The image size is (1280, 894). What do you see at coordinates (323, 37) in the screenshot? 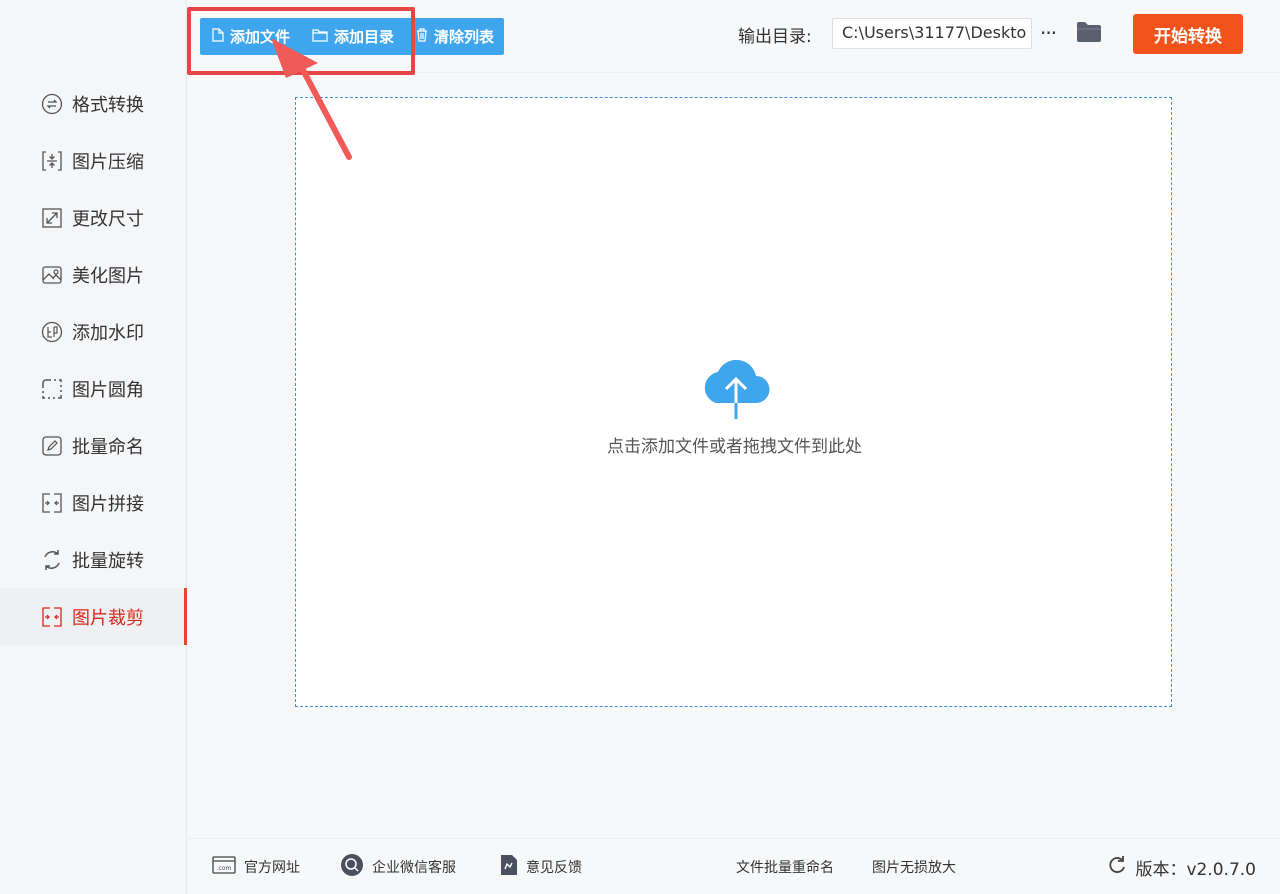
I see `folder-outline-icon` at bounding box center [323, 37].